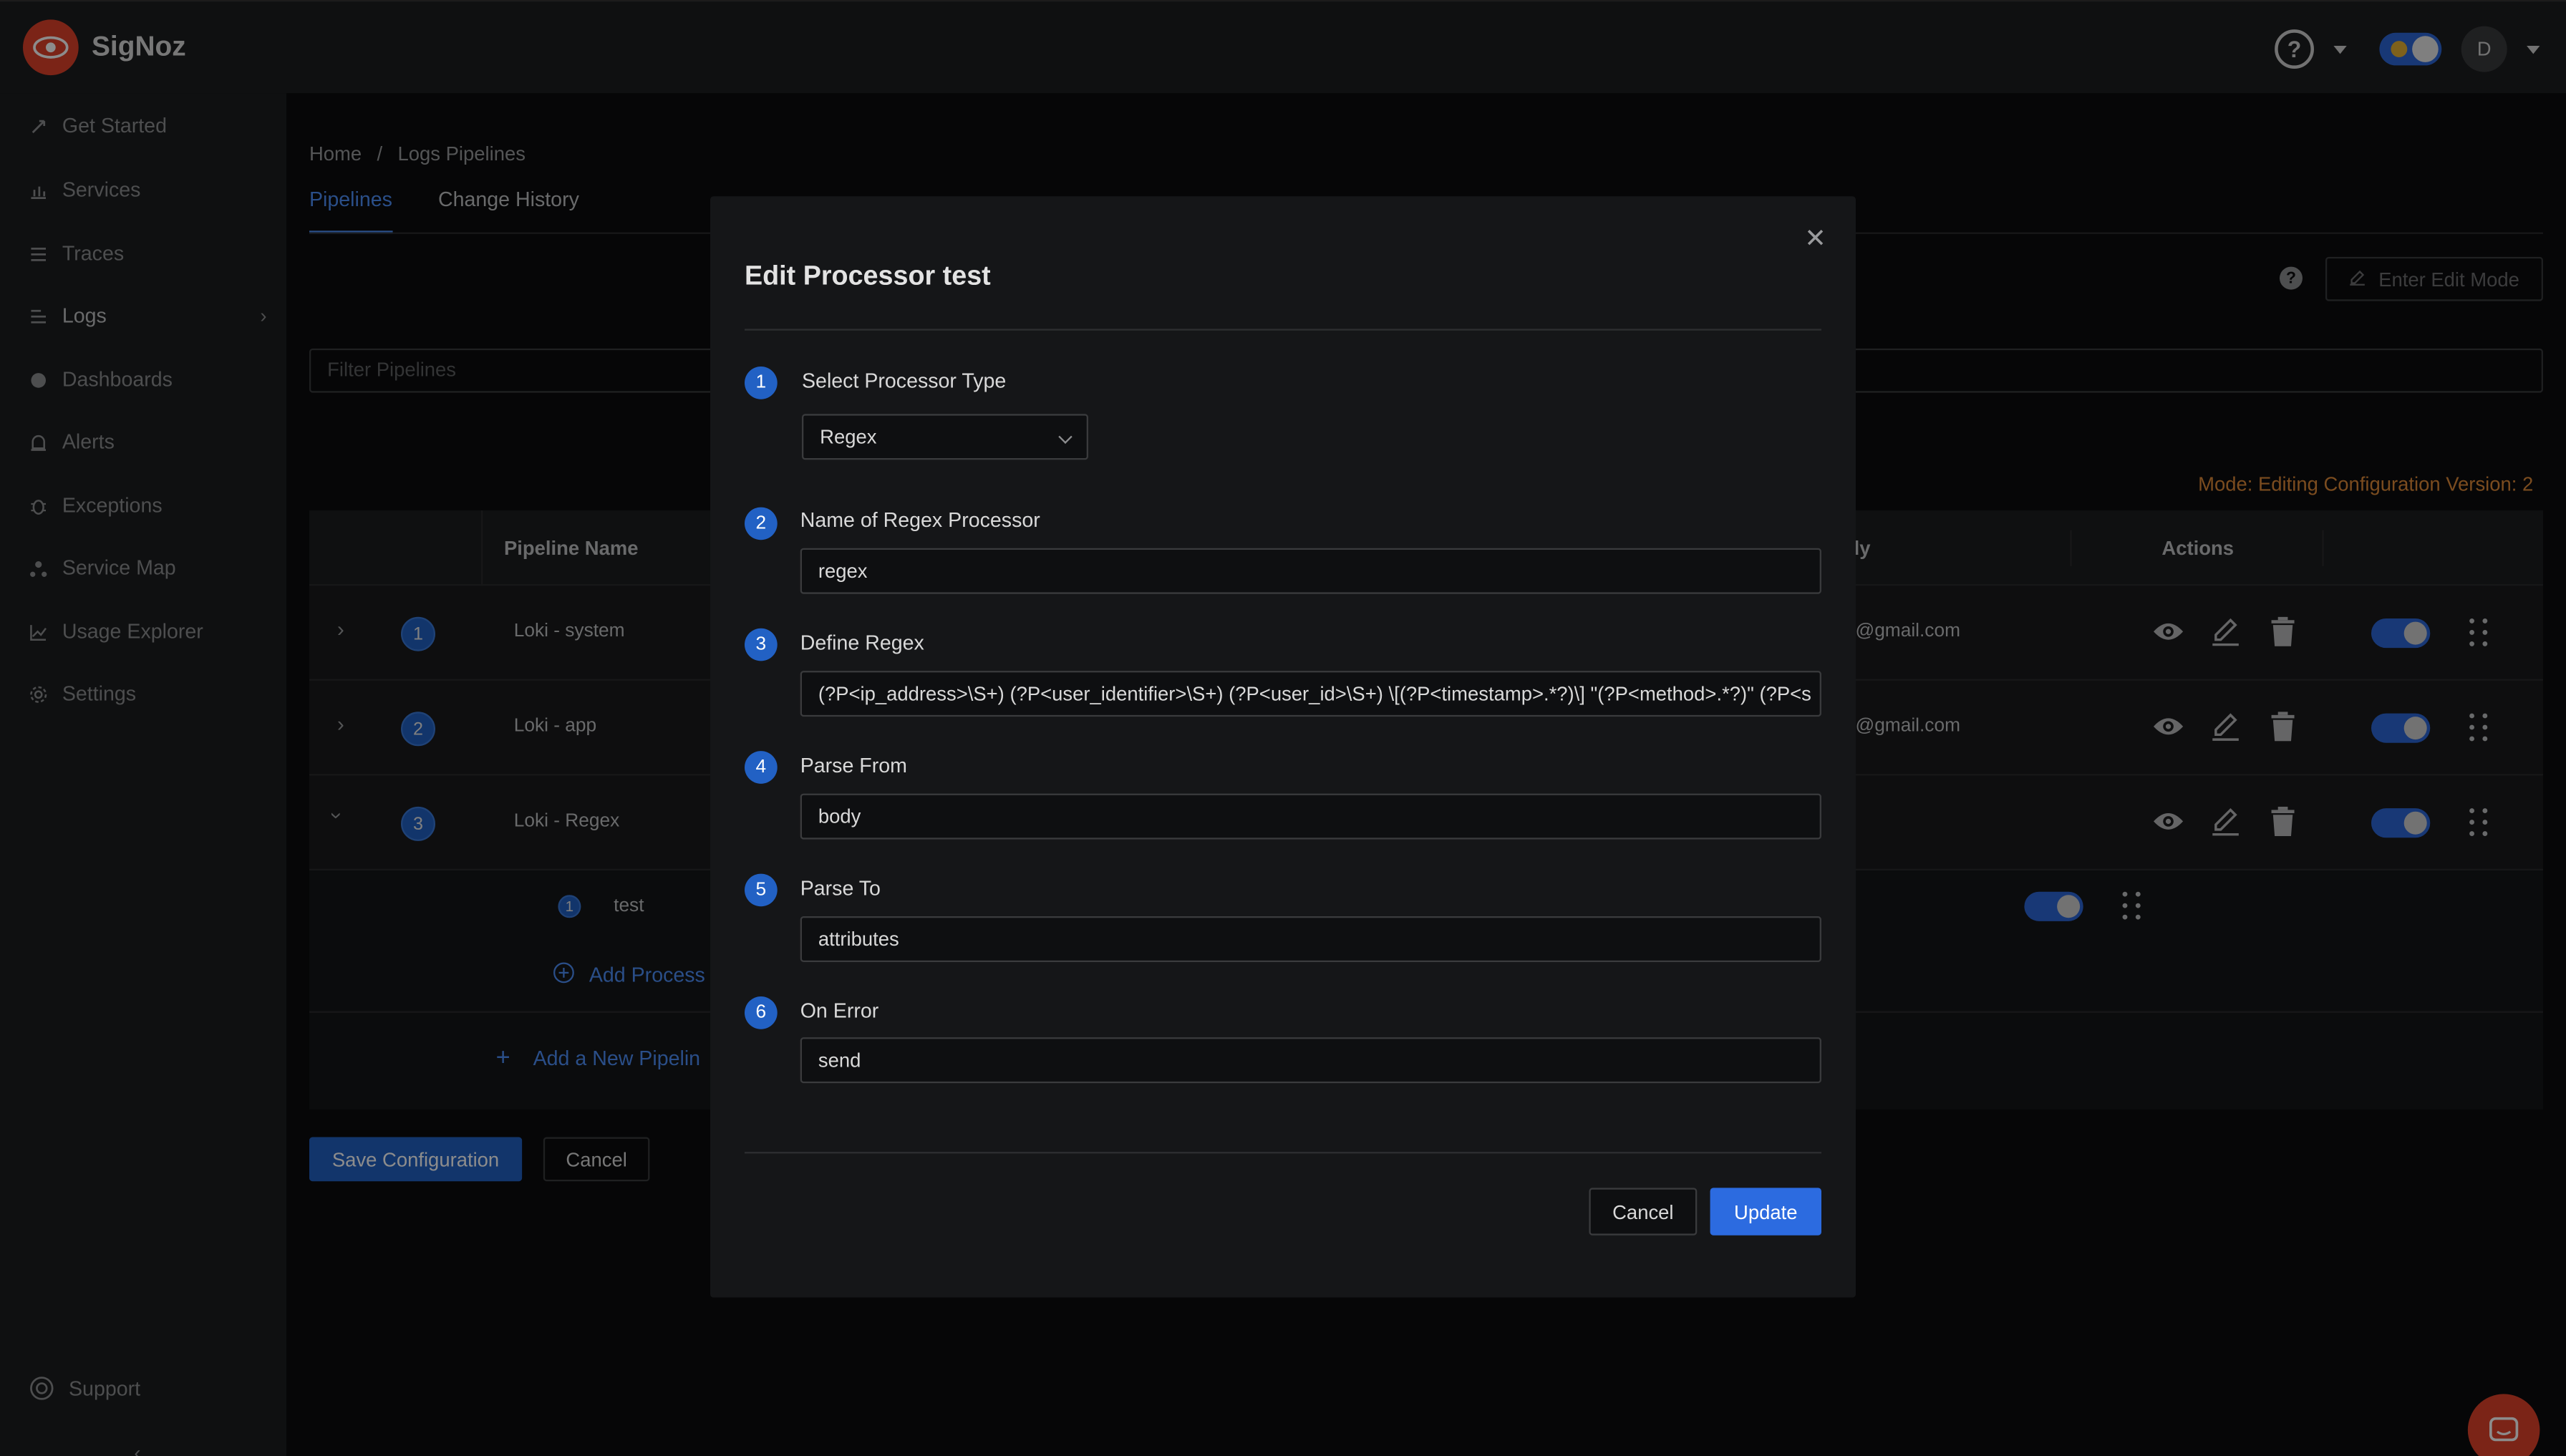 The height and width of the screenshot is (1456, 2566). What do you see at coordinates (839, 1011) in the screenshot?
I see `step-label: On Error` at bounding box center [839, 1011].